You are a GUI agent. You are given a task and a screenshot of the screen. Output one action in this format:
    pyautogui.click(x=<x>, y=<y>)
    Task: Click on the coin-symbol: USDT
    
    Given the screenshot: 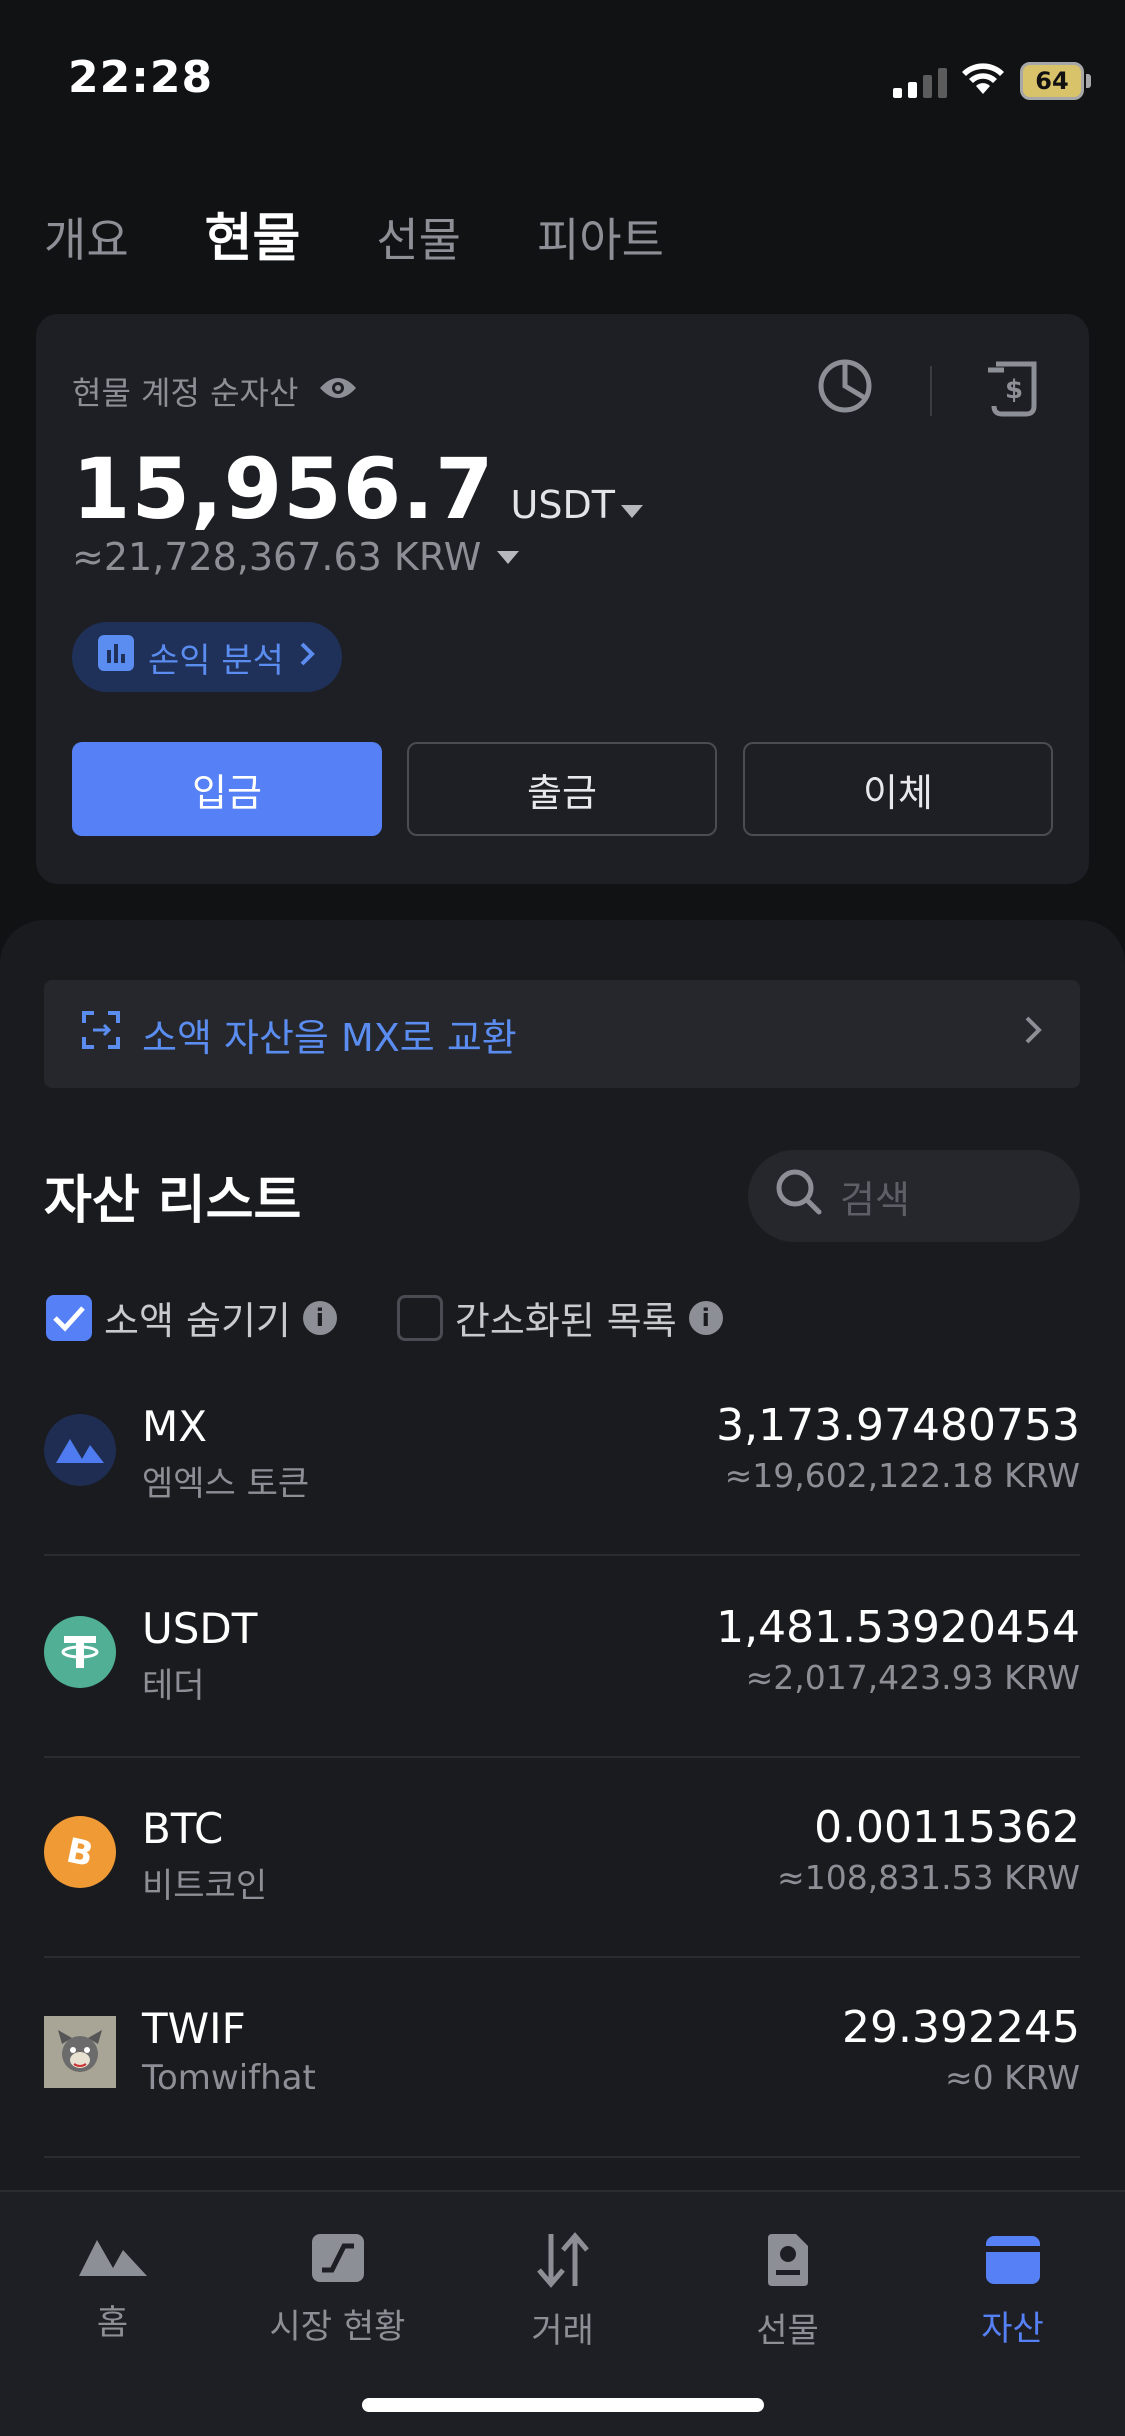 What is the action you would take?
    pyautogui.click(x=200, y=1628)
    